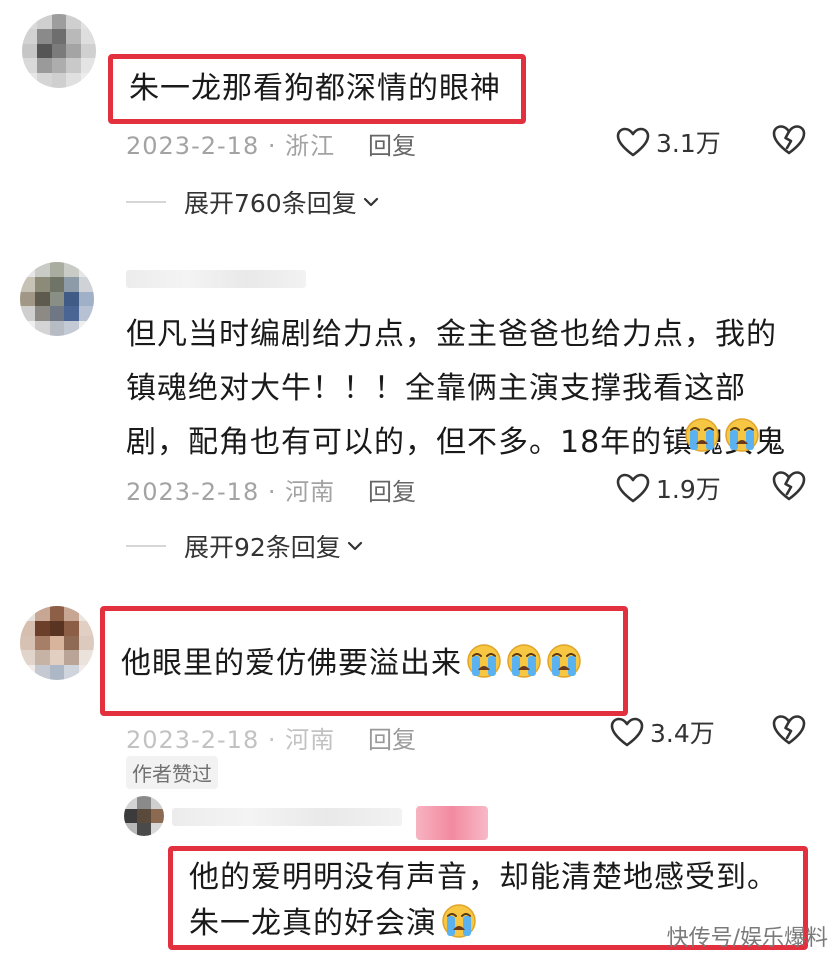 This screenshot has height=954, width=834. I want to click on emoji-group, so click(720, 435).